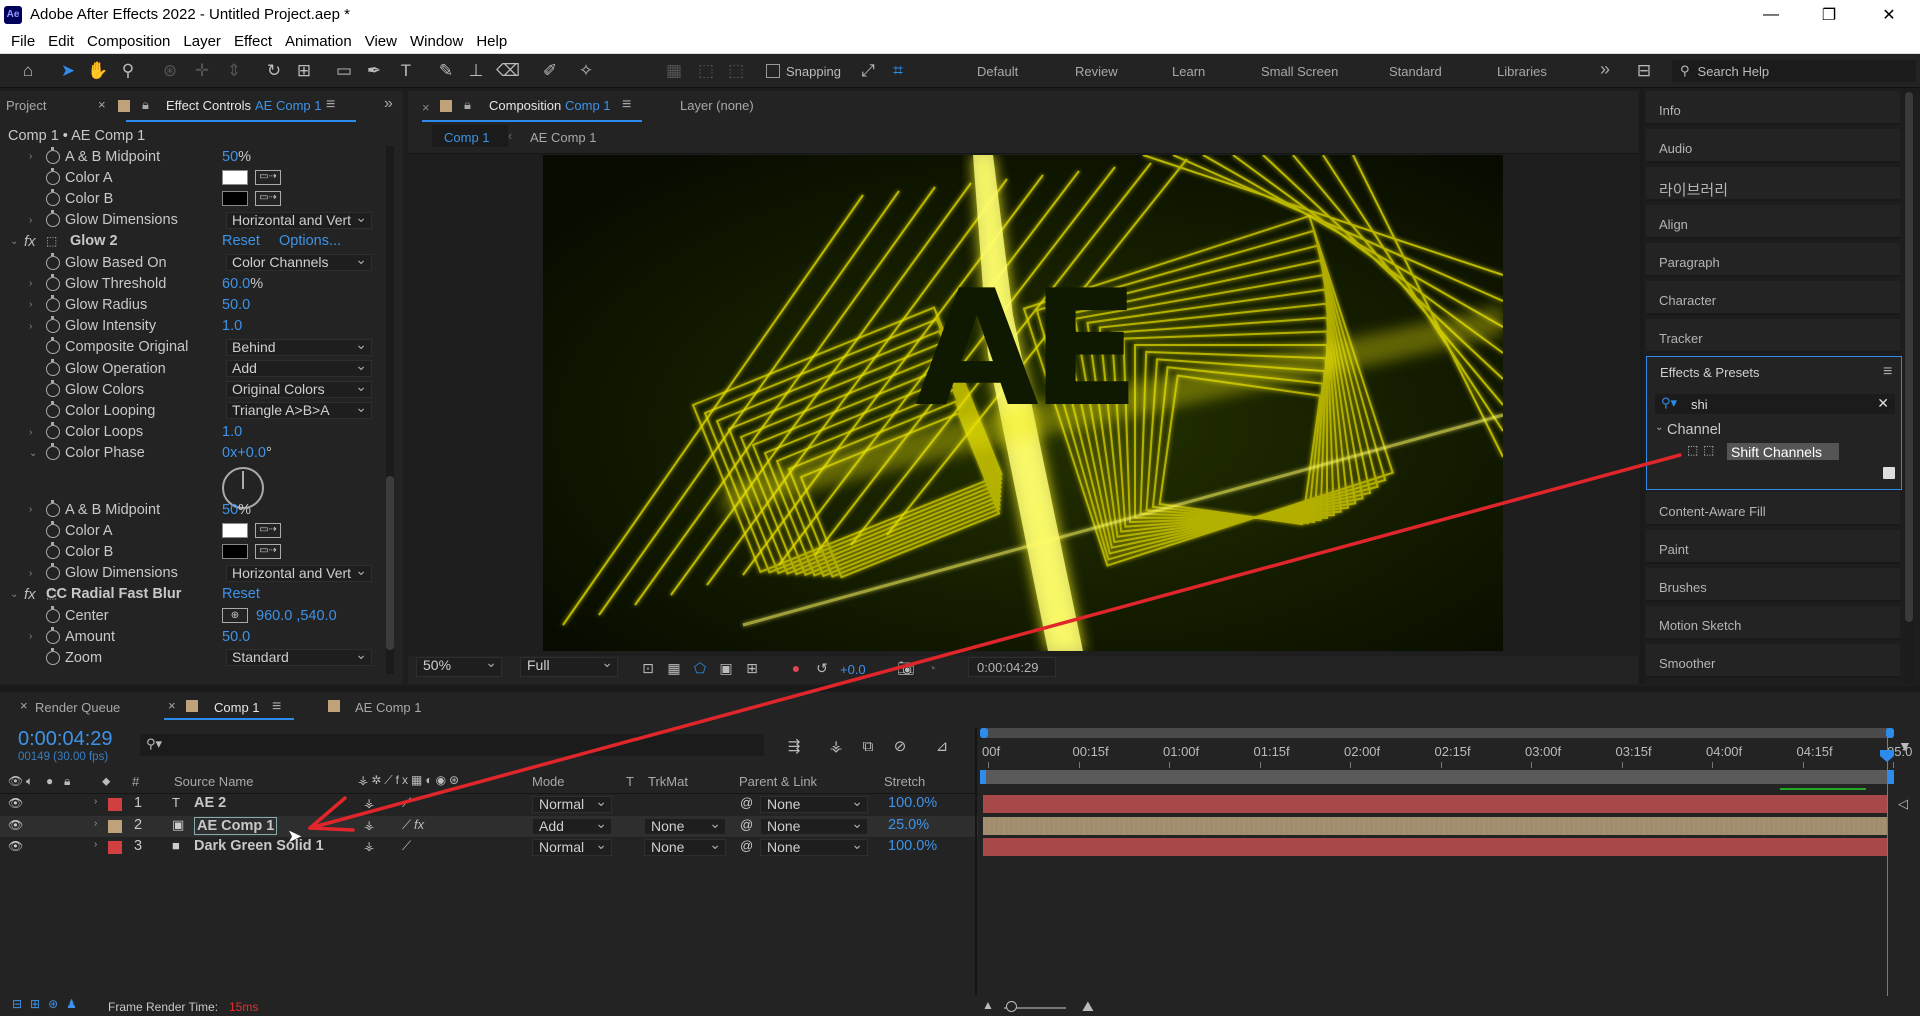  I want to click on crumb-comp1: Comp 1, so click(467, 137).